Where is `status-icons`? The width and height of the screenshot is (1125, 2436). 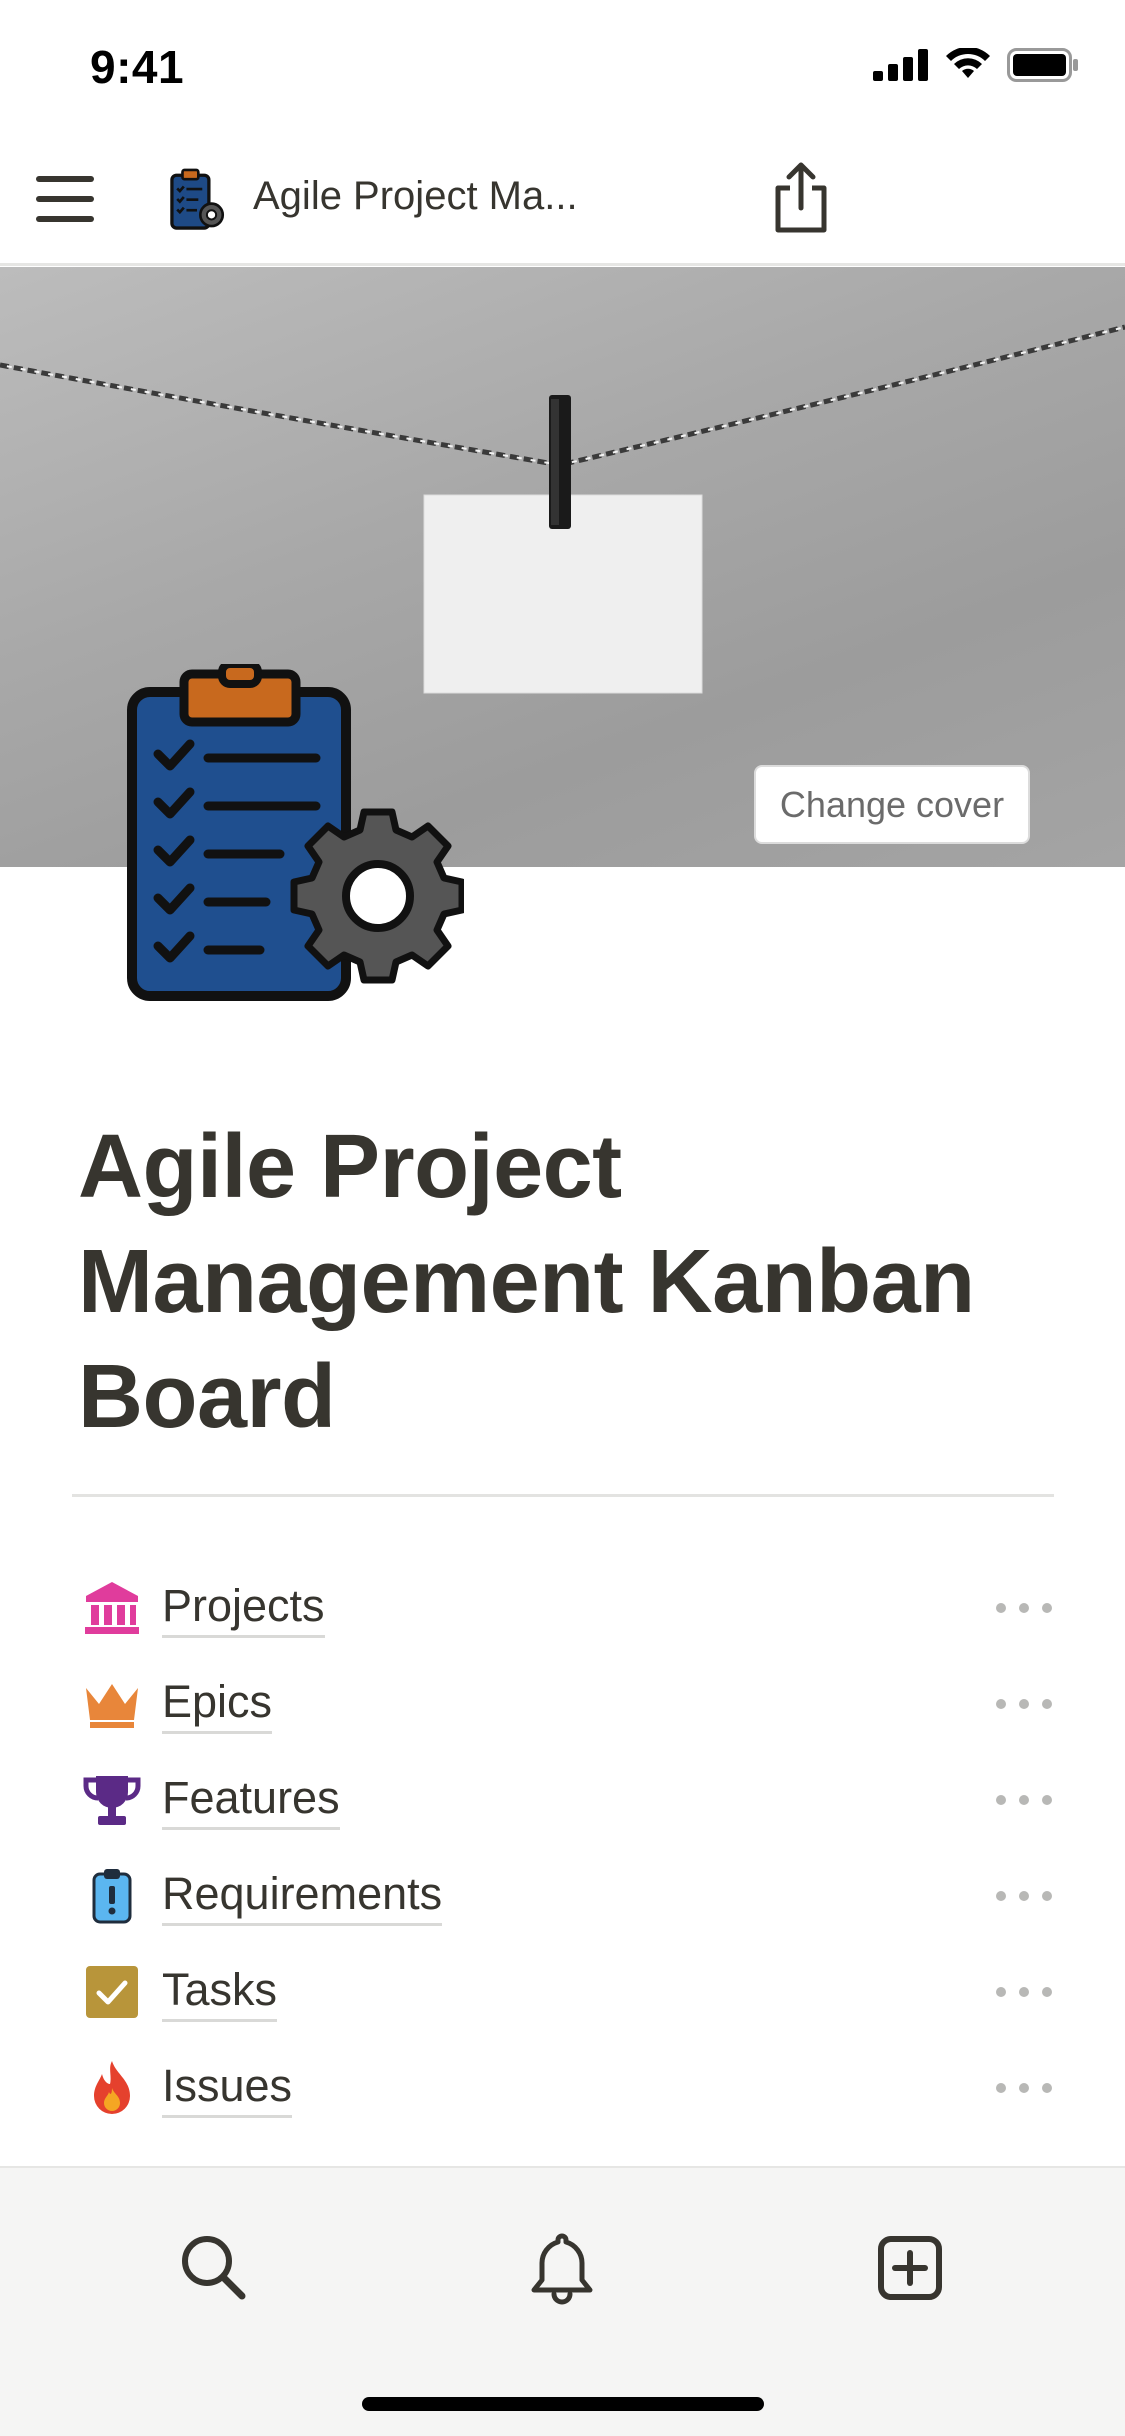
status-icons is located at coordinates (976, 65).